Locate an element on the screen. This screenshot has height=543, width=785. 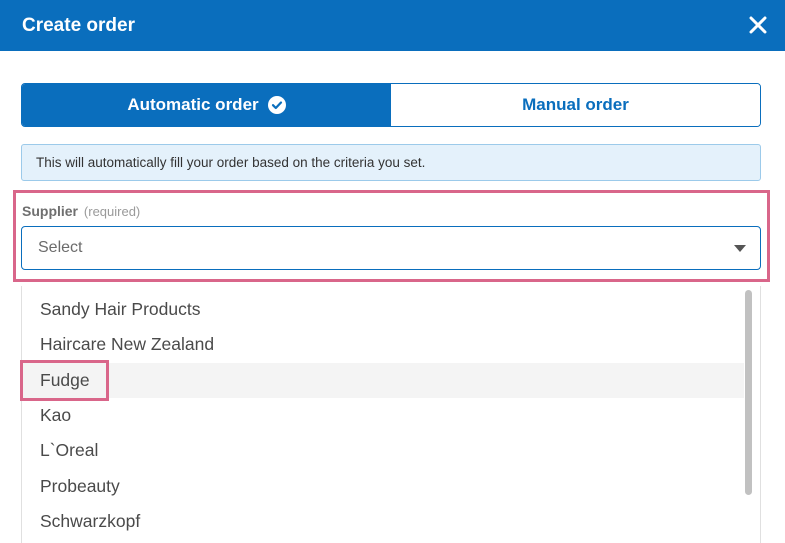
list-item: Sandy Hair Products is located at coordinates (383, 309).